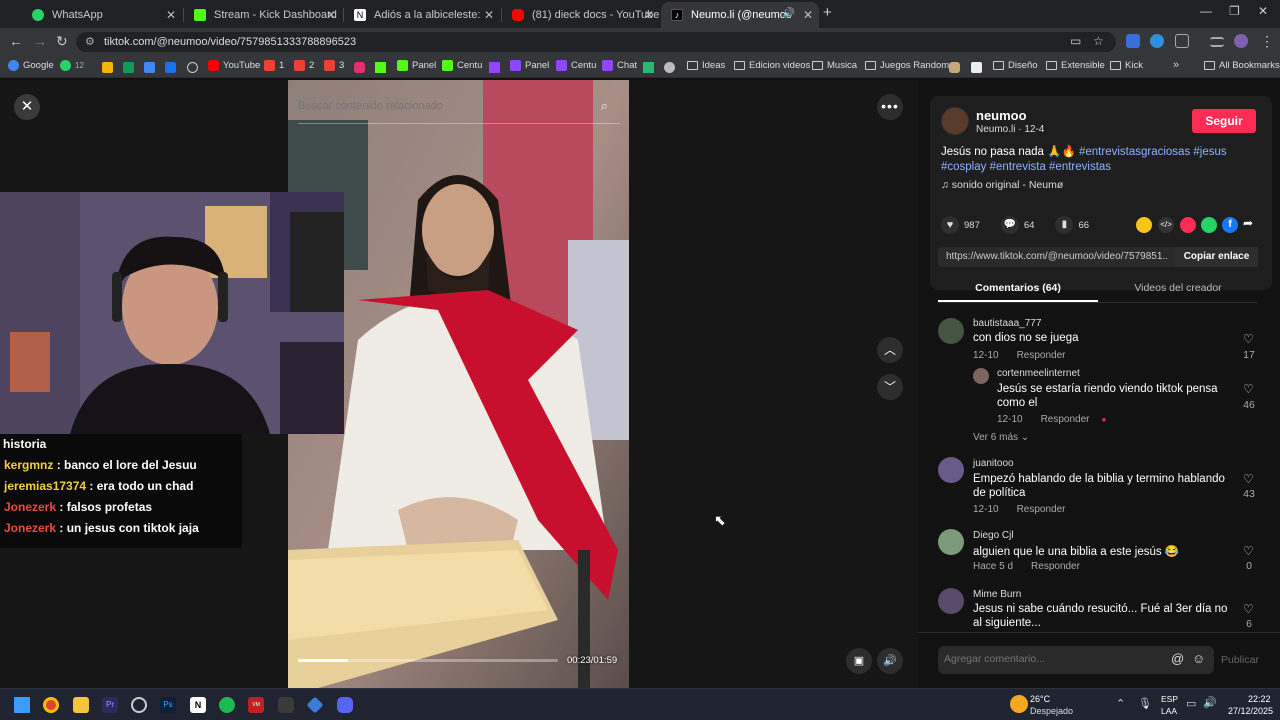 Image resolution: width=1280 pixels, height=720 pixels. I want to click on bookmark-google: Google, so click(31, 65).